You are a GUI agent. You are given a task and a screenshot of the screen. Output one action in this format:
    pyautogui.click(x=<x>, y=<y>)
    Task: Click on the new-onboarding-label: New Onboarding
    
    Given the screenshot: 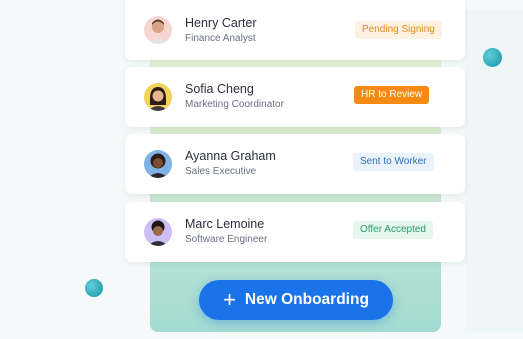 What is the action you would take?
    pyautogui.click(x=306, y=299)
    